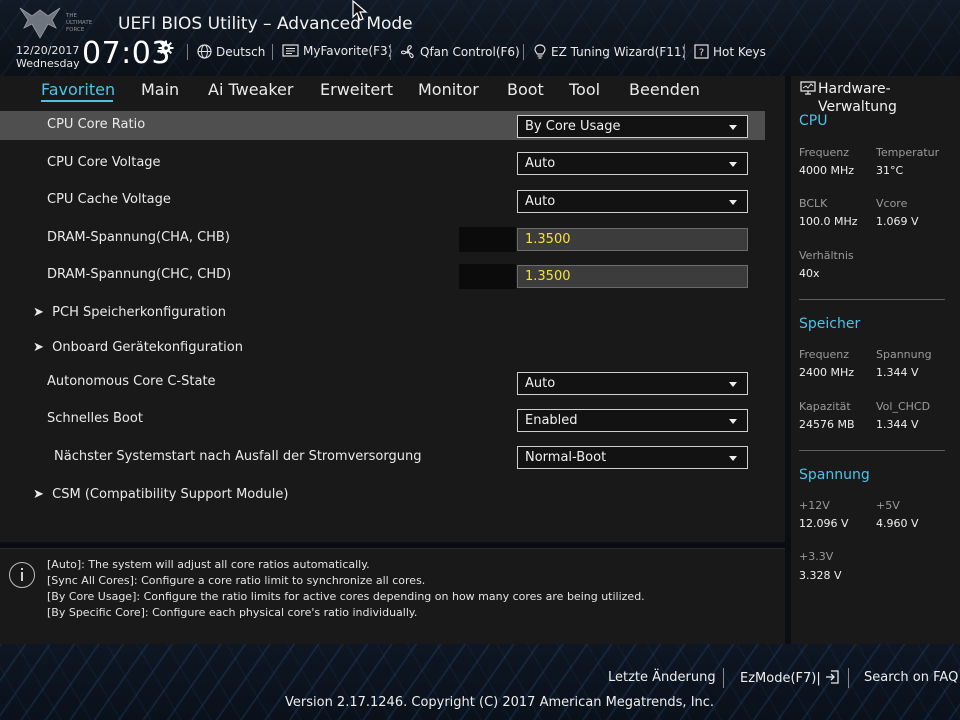 The height and width of the screenshot is (720, 960). Describe the element at coordinates (632, 276) in the screenshot. I see `dram-chc-chd-input: 1.3500` at that location.